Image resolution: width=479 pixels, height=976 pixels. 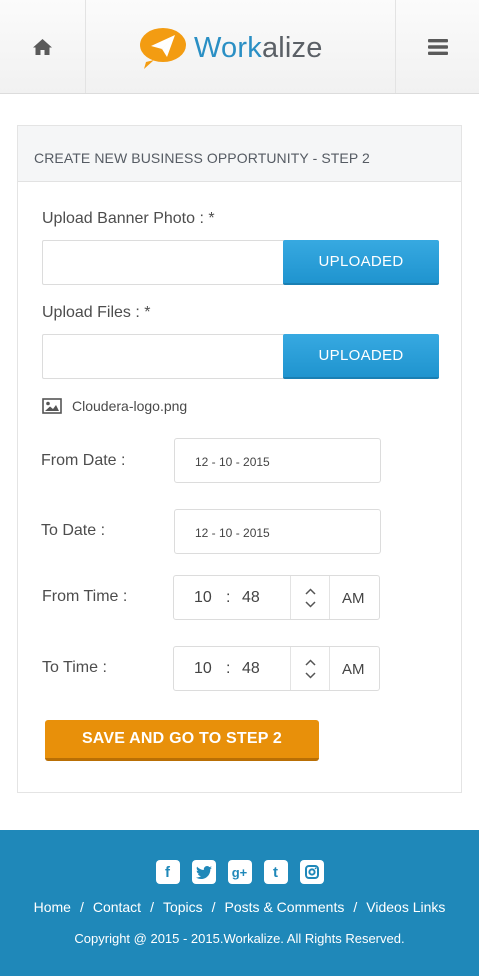 What do you see at coordinates (311, 872) in the screenshot?
I see `instagram-icon` at bounding box center [311, 872].